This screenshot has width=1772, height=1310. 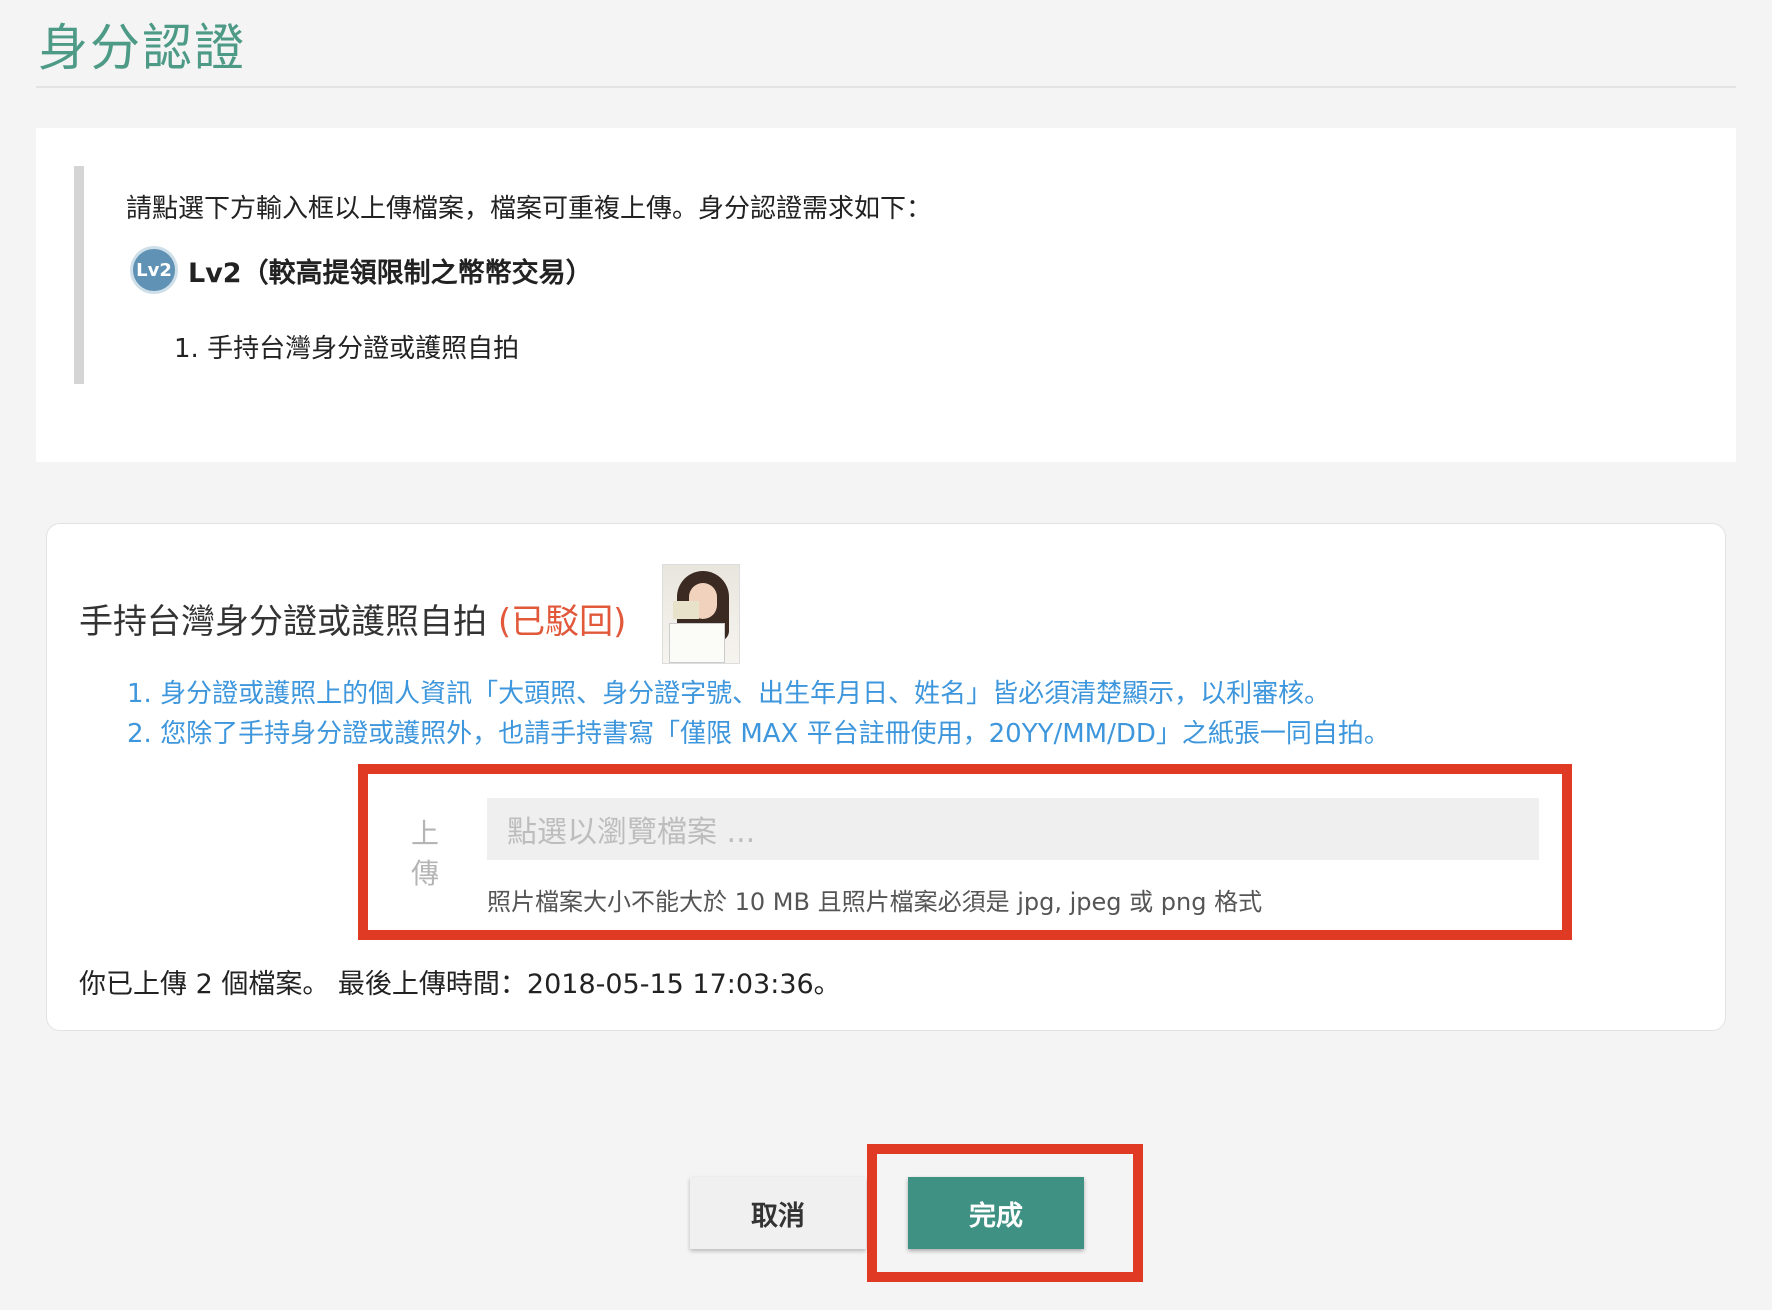 I want to click on blockquote-bar, so click(x=79, y=275).